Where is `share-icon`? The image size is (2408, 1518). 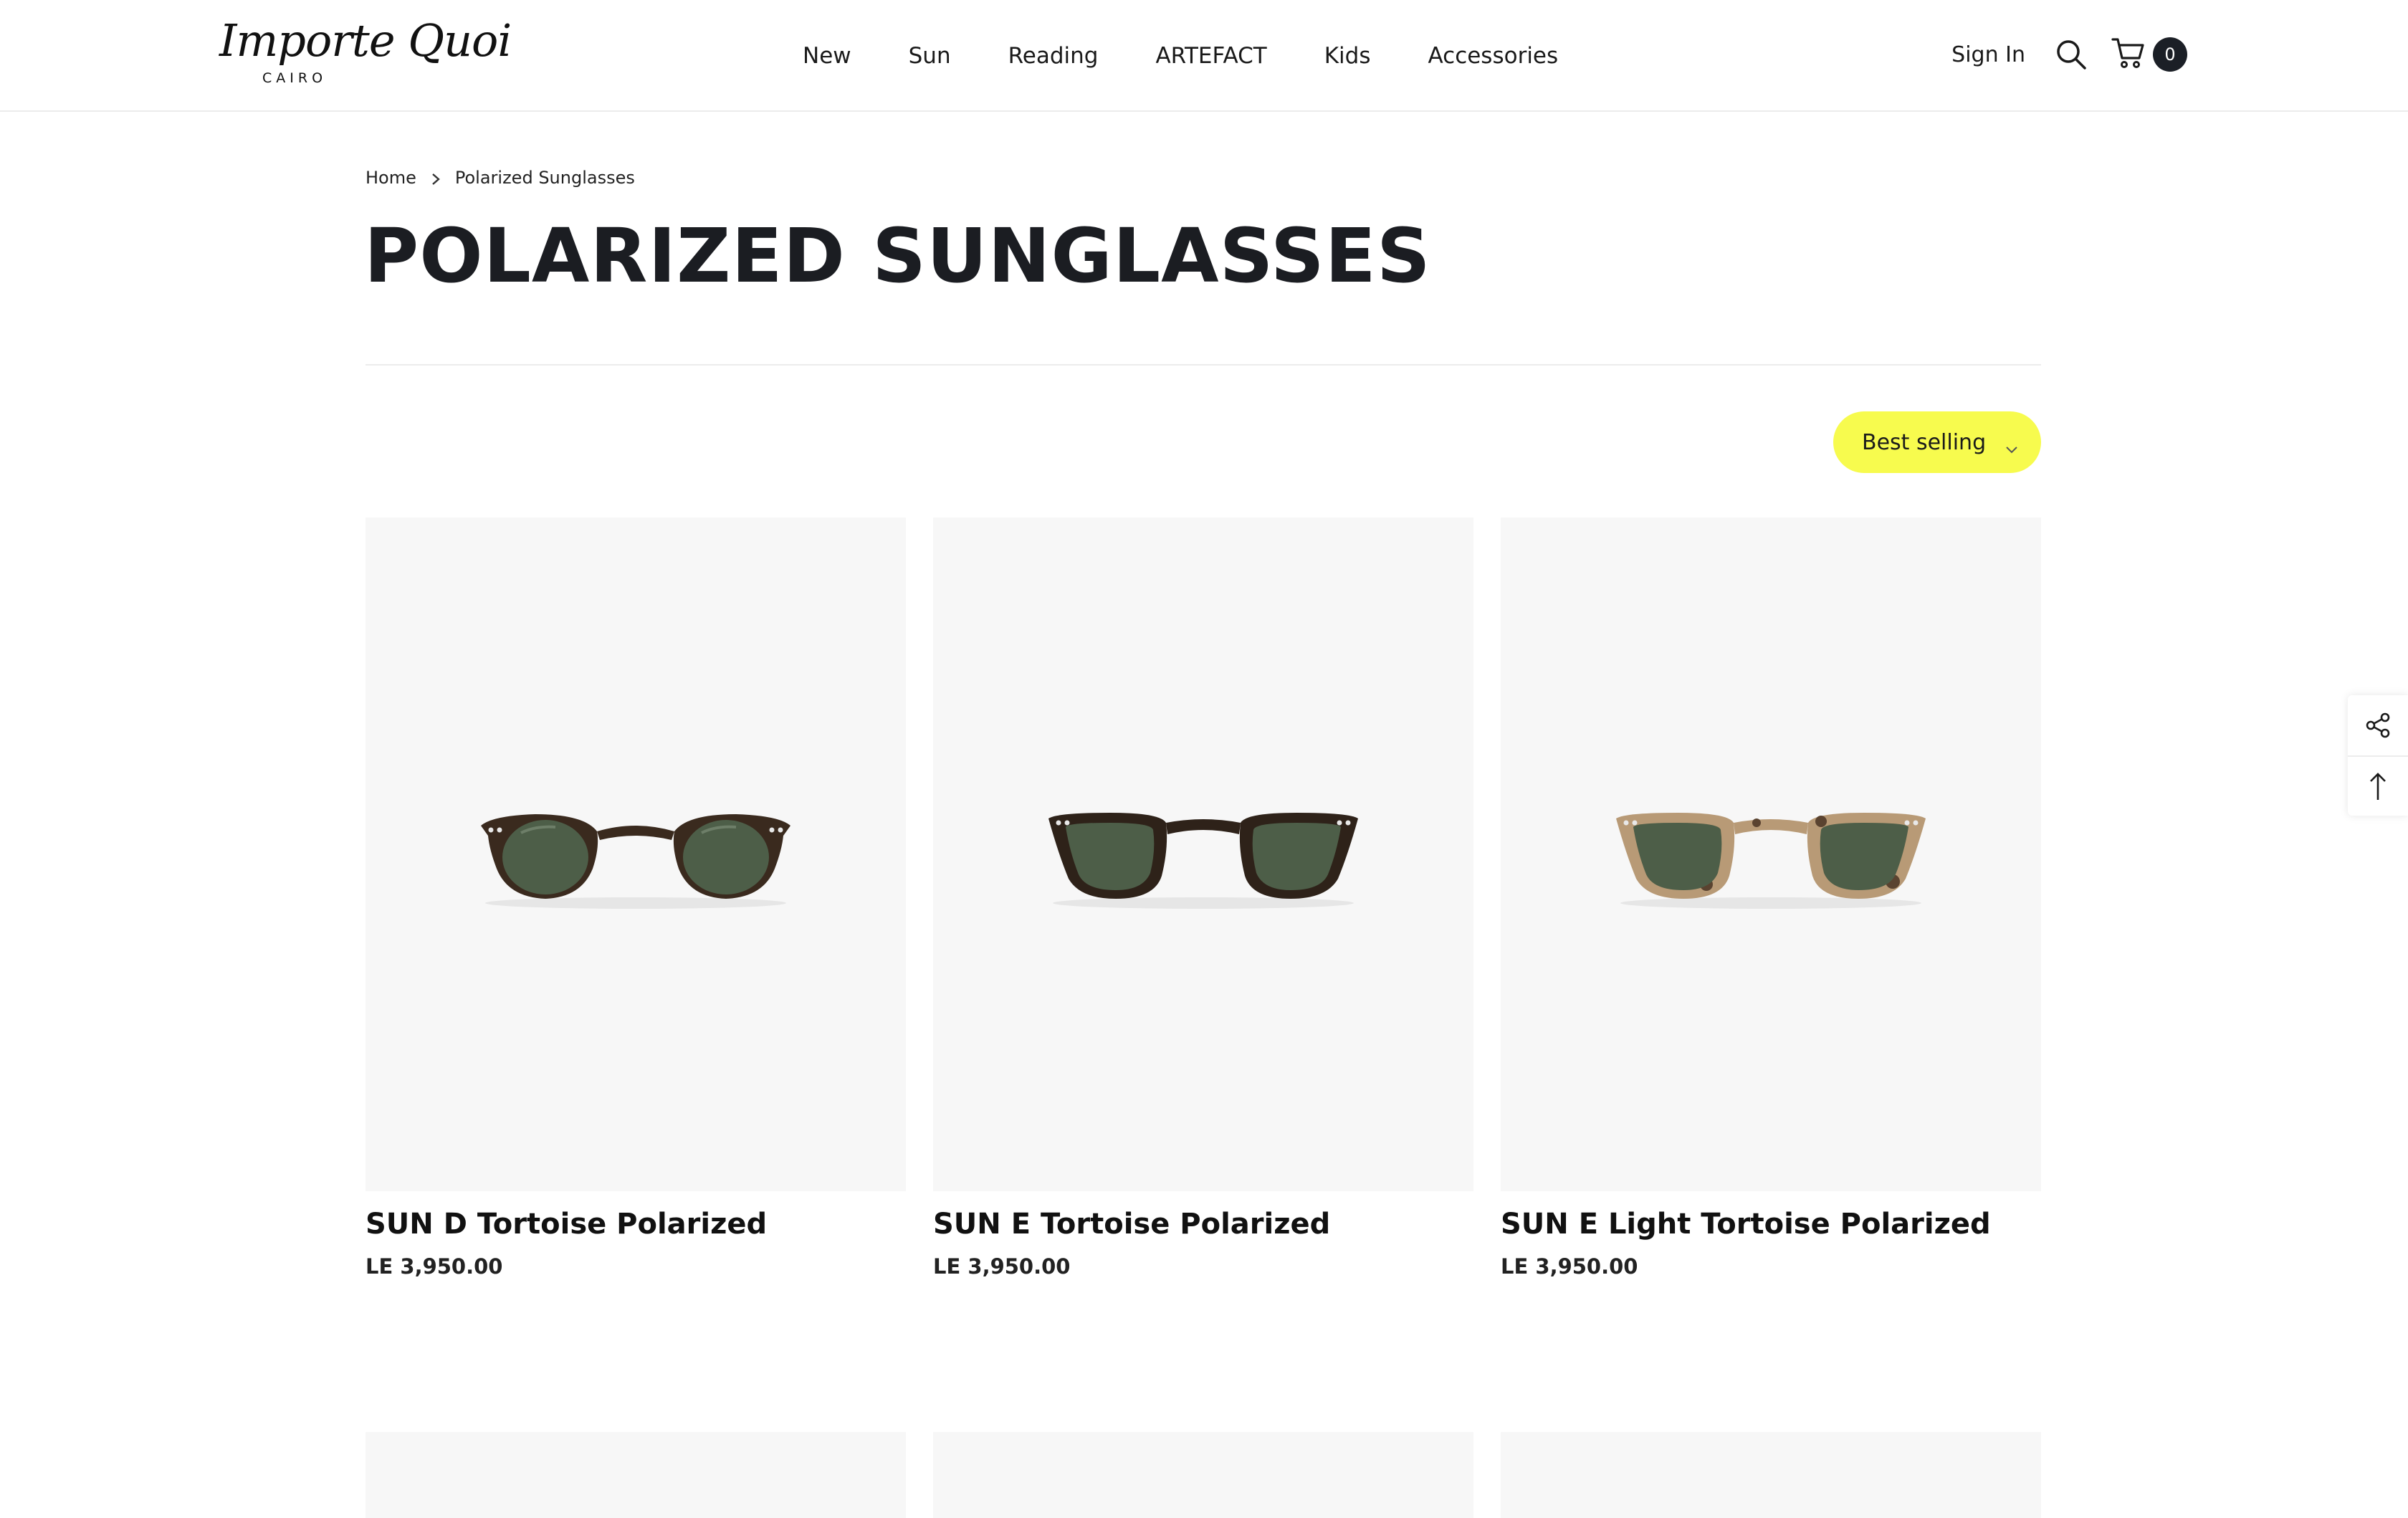 share-icon is located at coordinates (2378, 725).